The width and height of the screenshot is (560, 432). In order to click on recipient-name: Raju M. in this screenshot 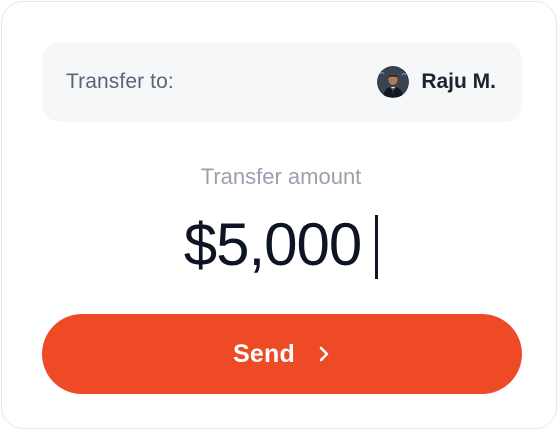, I will do `click(458, 81)`.